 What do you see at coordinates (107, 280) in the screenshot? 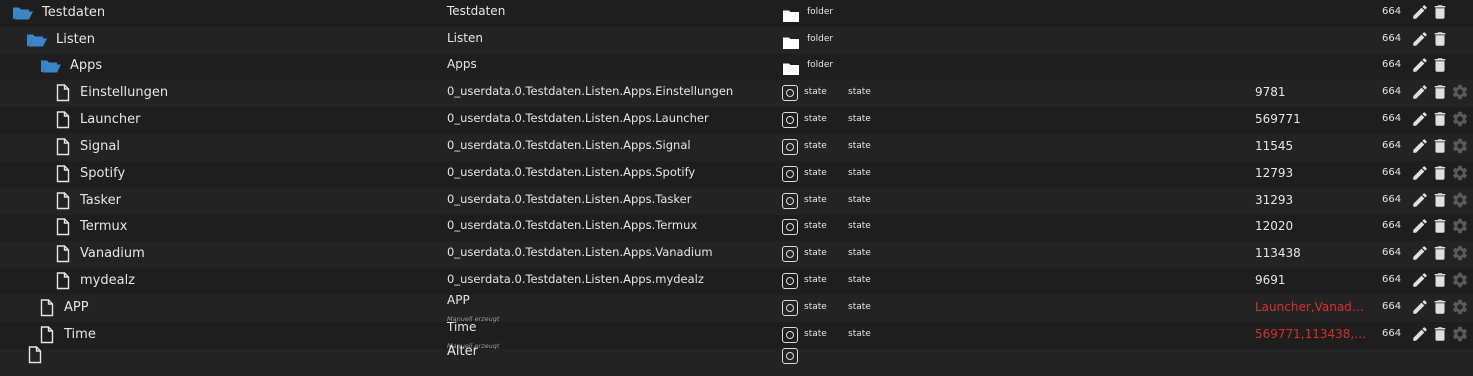
I see `object-name: mydealz` at bounding box center [107, 280].